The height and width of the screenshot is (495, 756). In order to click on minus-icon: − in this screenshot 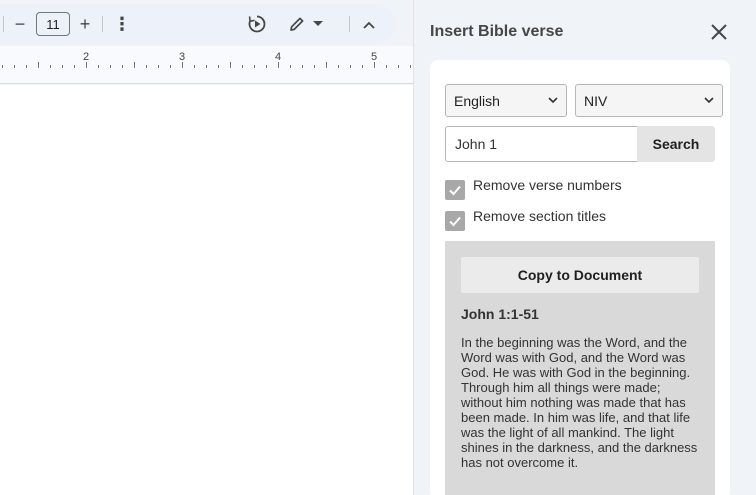, I will do `click(20, 23)`.